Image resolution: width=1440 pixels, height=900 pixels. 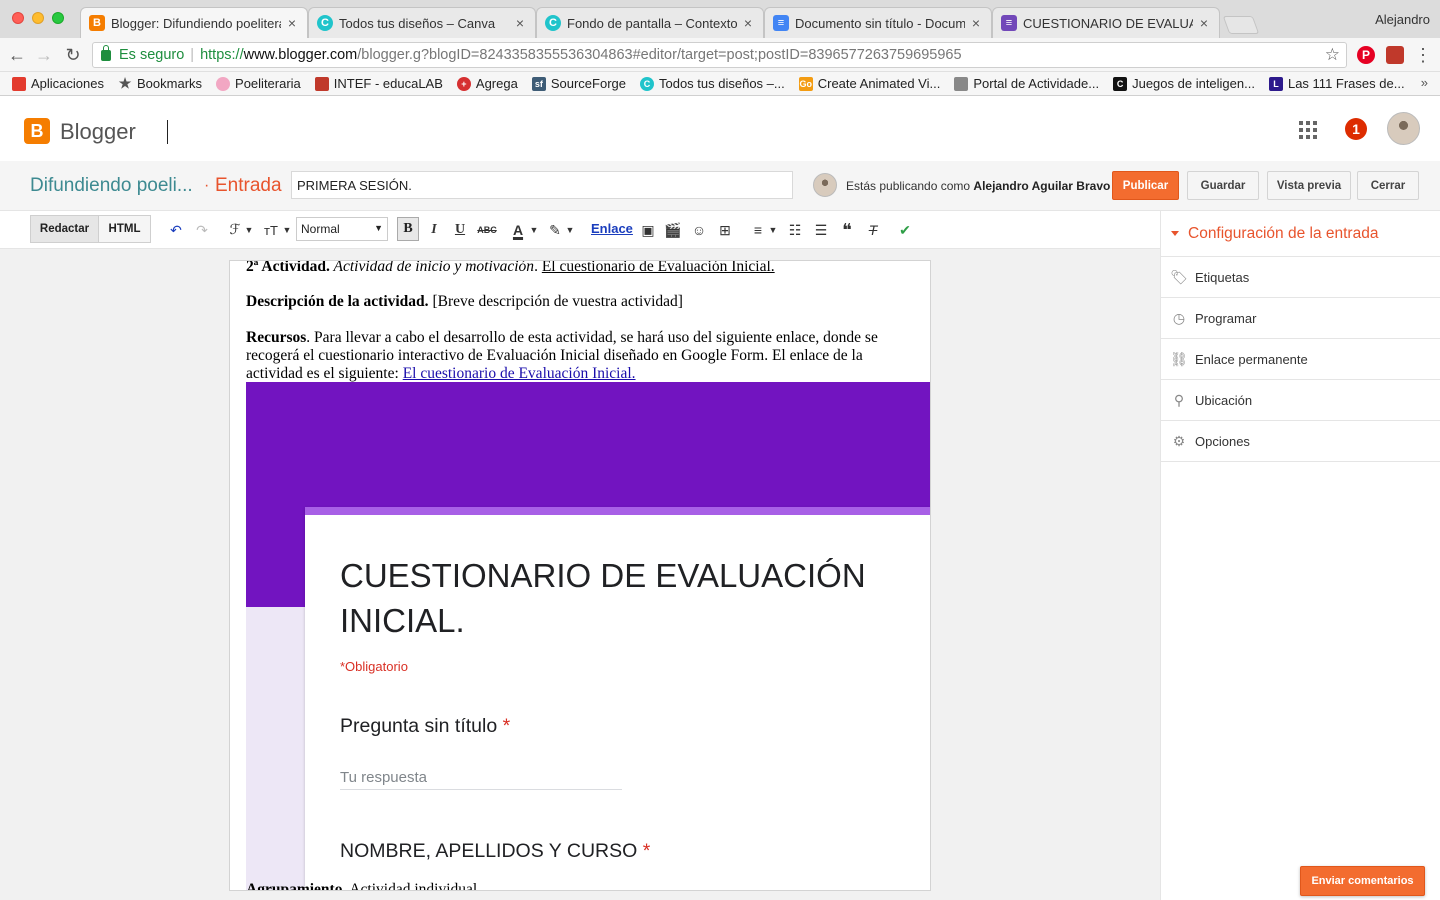 I want to click on bookmark-star-icon: ☆, so click(x=1332, y=55).